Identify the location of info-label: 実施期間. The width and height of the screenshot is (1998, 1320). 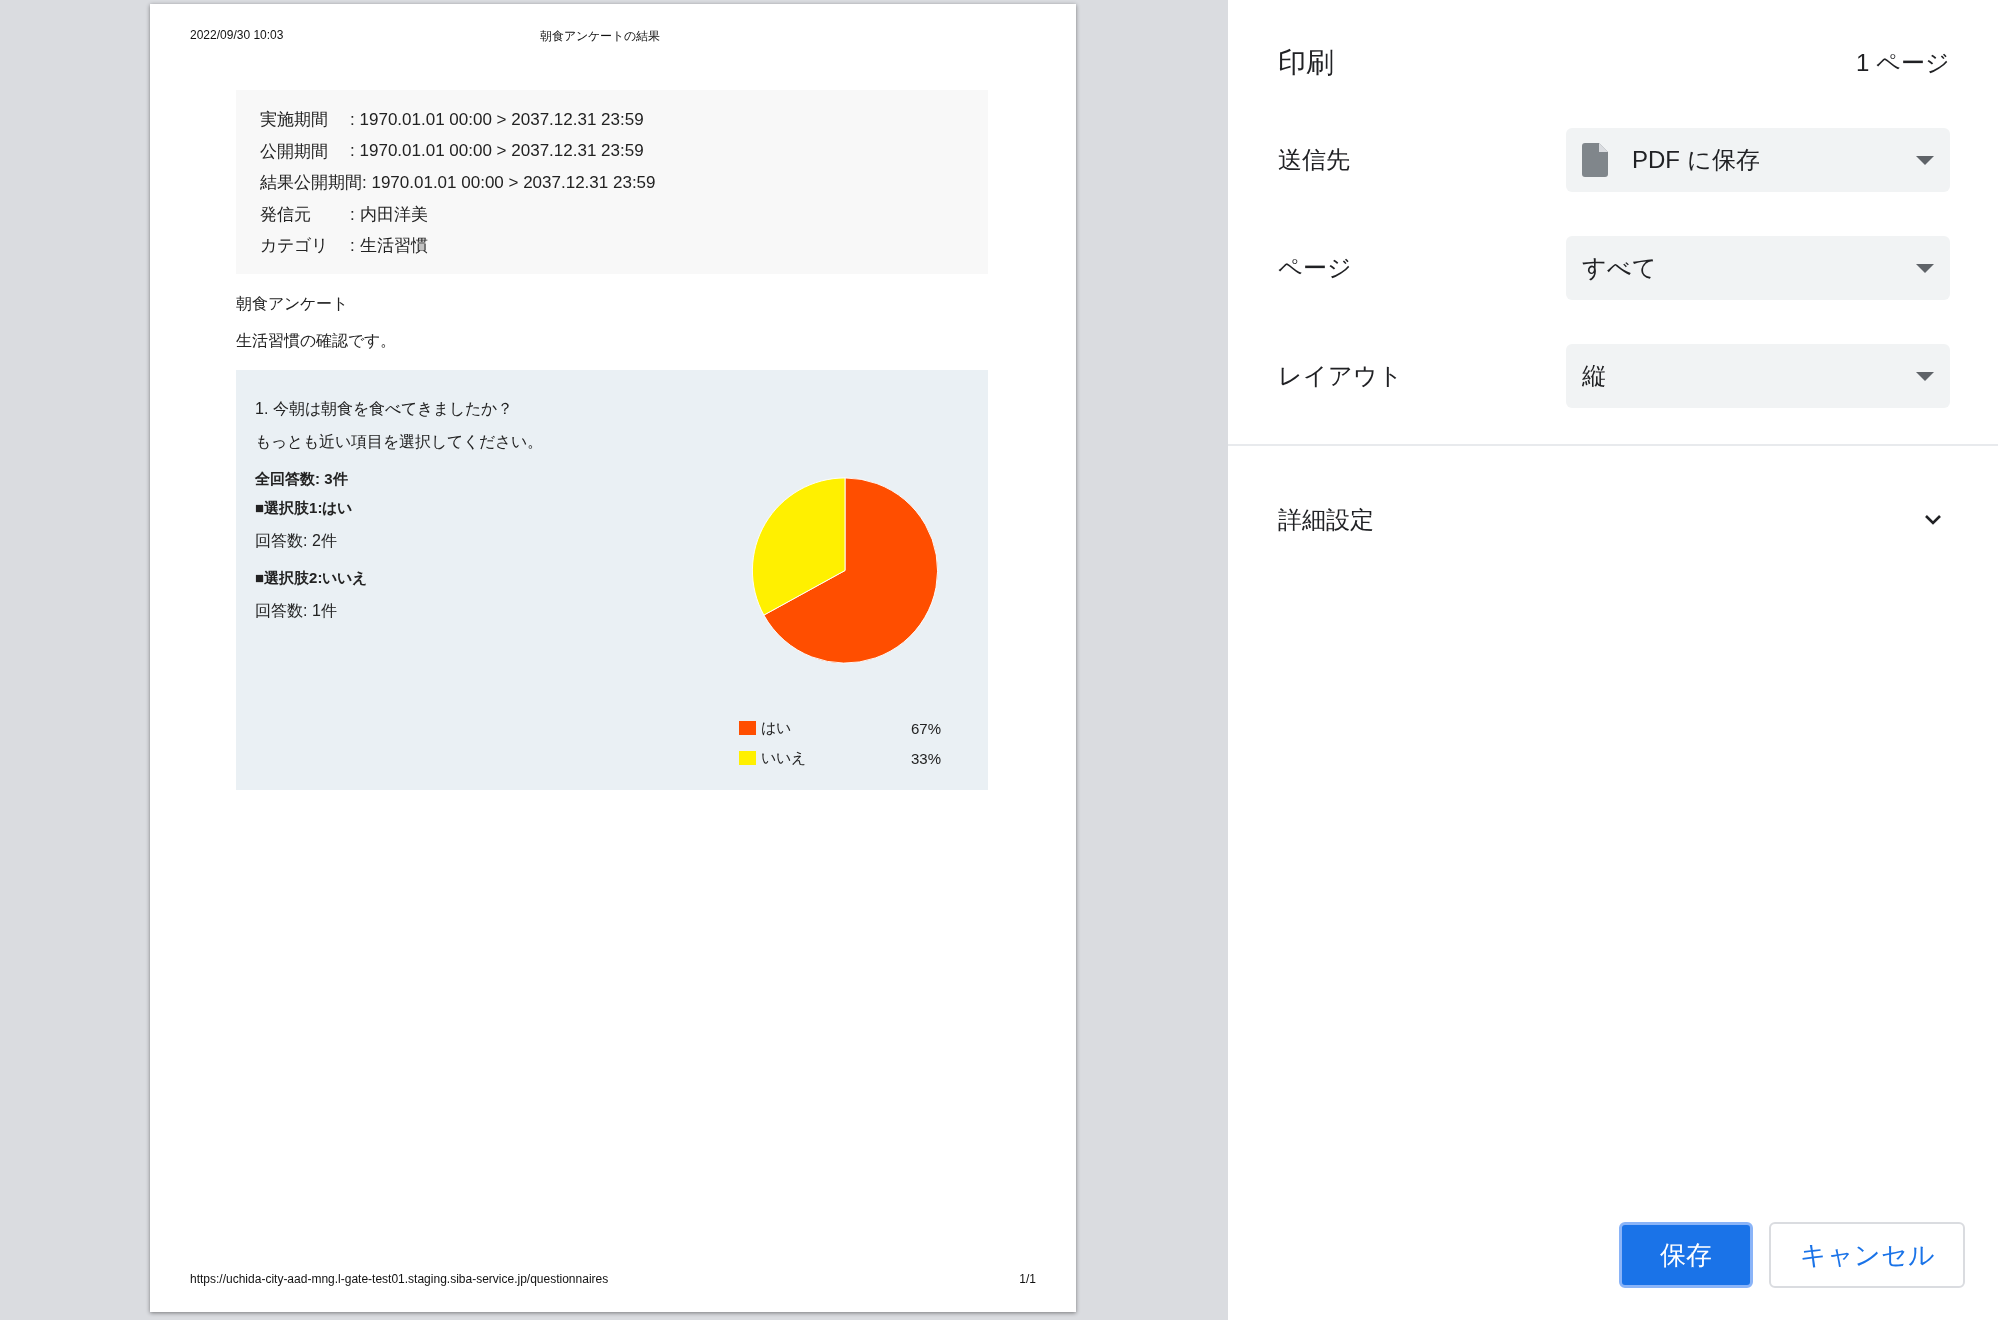
(294, 120).